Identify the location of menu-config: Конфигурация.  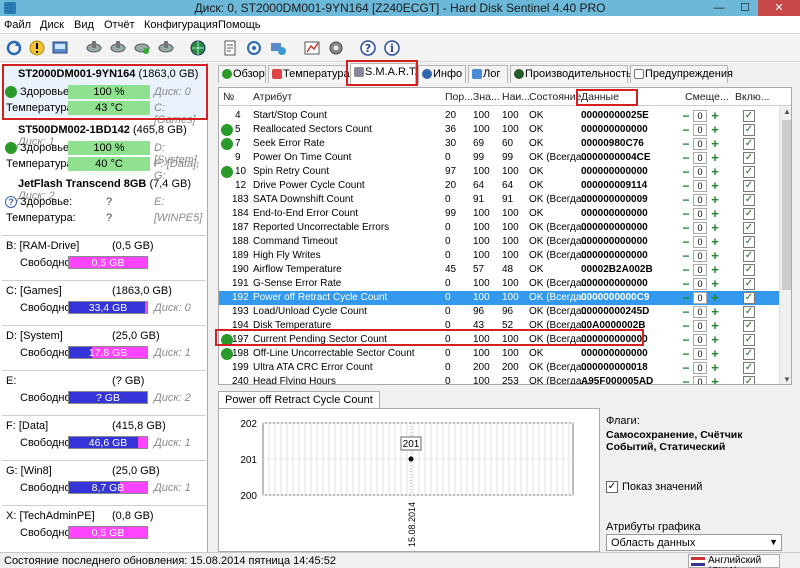
(181, 25).